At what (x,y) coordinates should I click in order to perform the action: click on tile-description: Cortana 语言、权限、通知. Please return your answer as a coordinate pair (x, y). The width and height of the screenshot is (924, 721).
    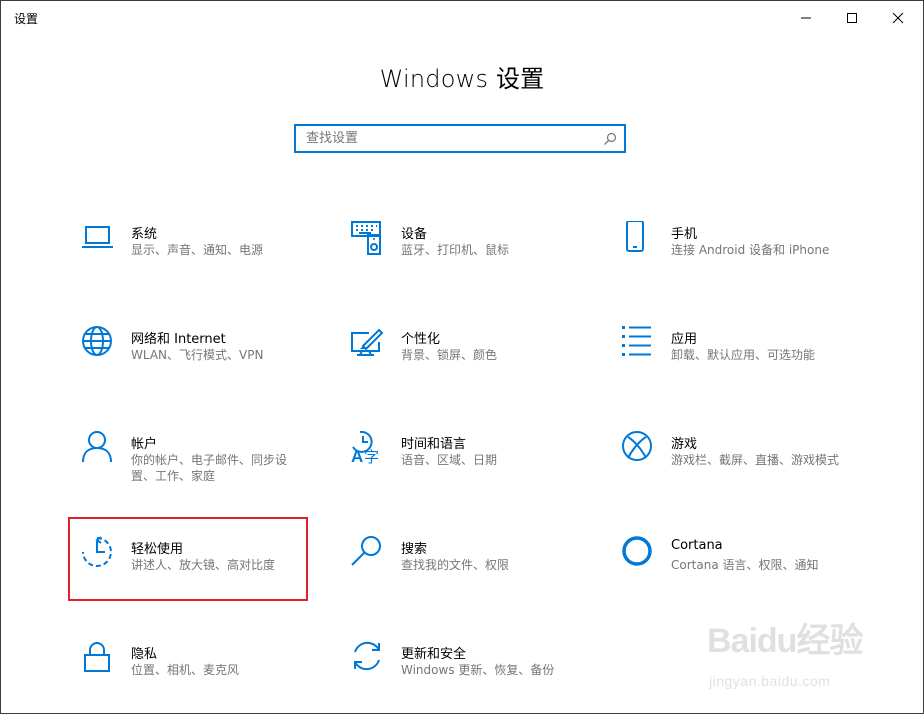
    Looking at the image, I should click on (745, 565).